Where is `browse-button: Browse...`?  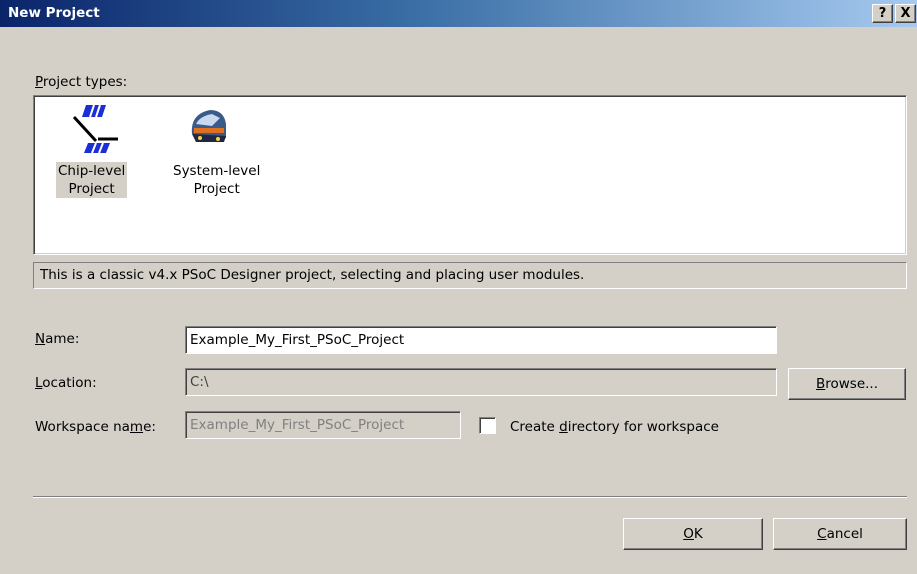
browse-button: Browse... is located at coordinates (847, 384).